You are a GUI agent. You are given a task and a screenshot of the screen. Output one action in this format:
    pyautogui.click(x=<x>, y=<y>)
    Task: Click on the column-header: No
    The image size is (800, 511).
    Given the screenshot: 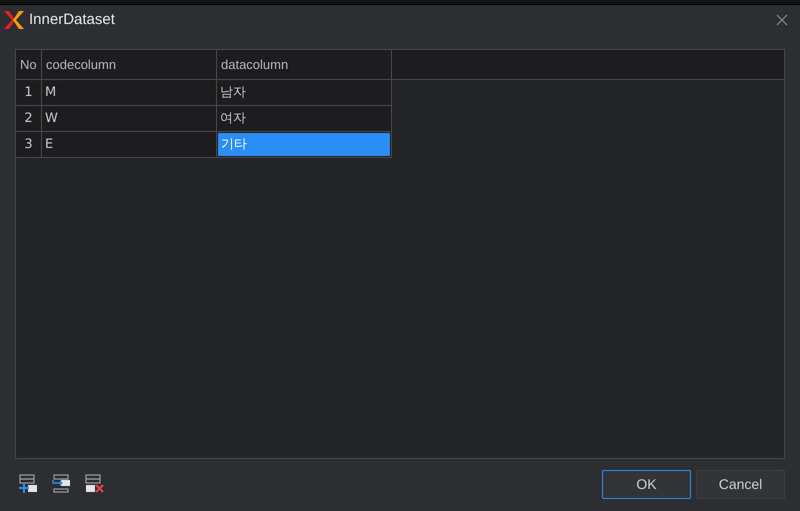 What is the action you would take?
    pyautogui.click(x=29, y=64)
    